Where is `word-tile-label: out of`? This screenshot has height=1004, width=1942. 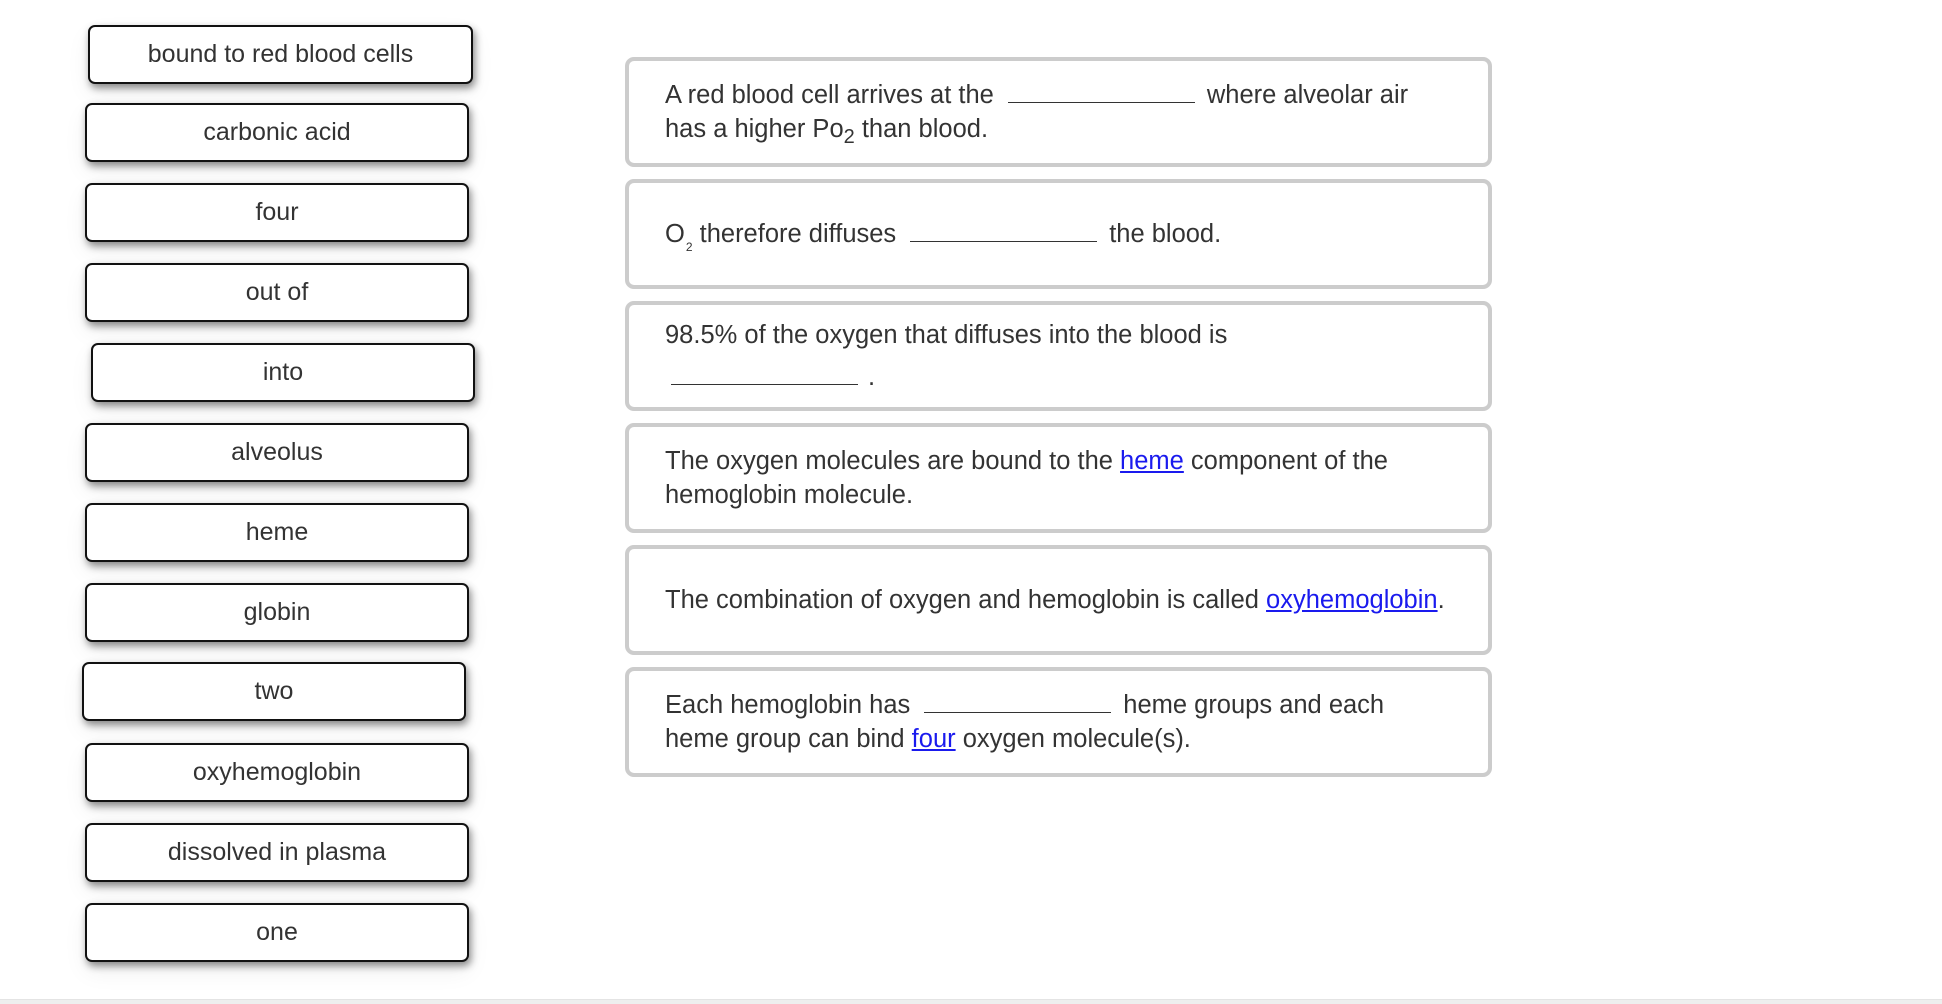
word-tile-label: out of is located at coordinates (277, 292).